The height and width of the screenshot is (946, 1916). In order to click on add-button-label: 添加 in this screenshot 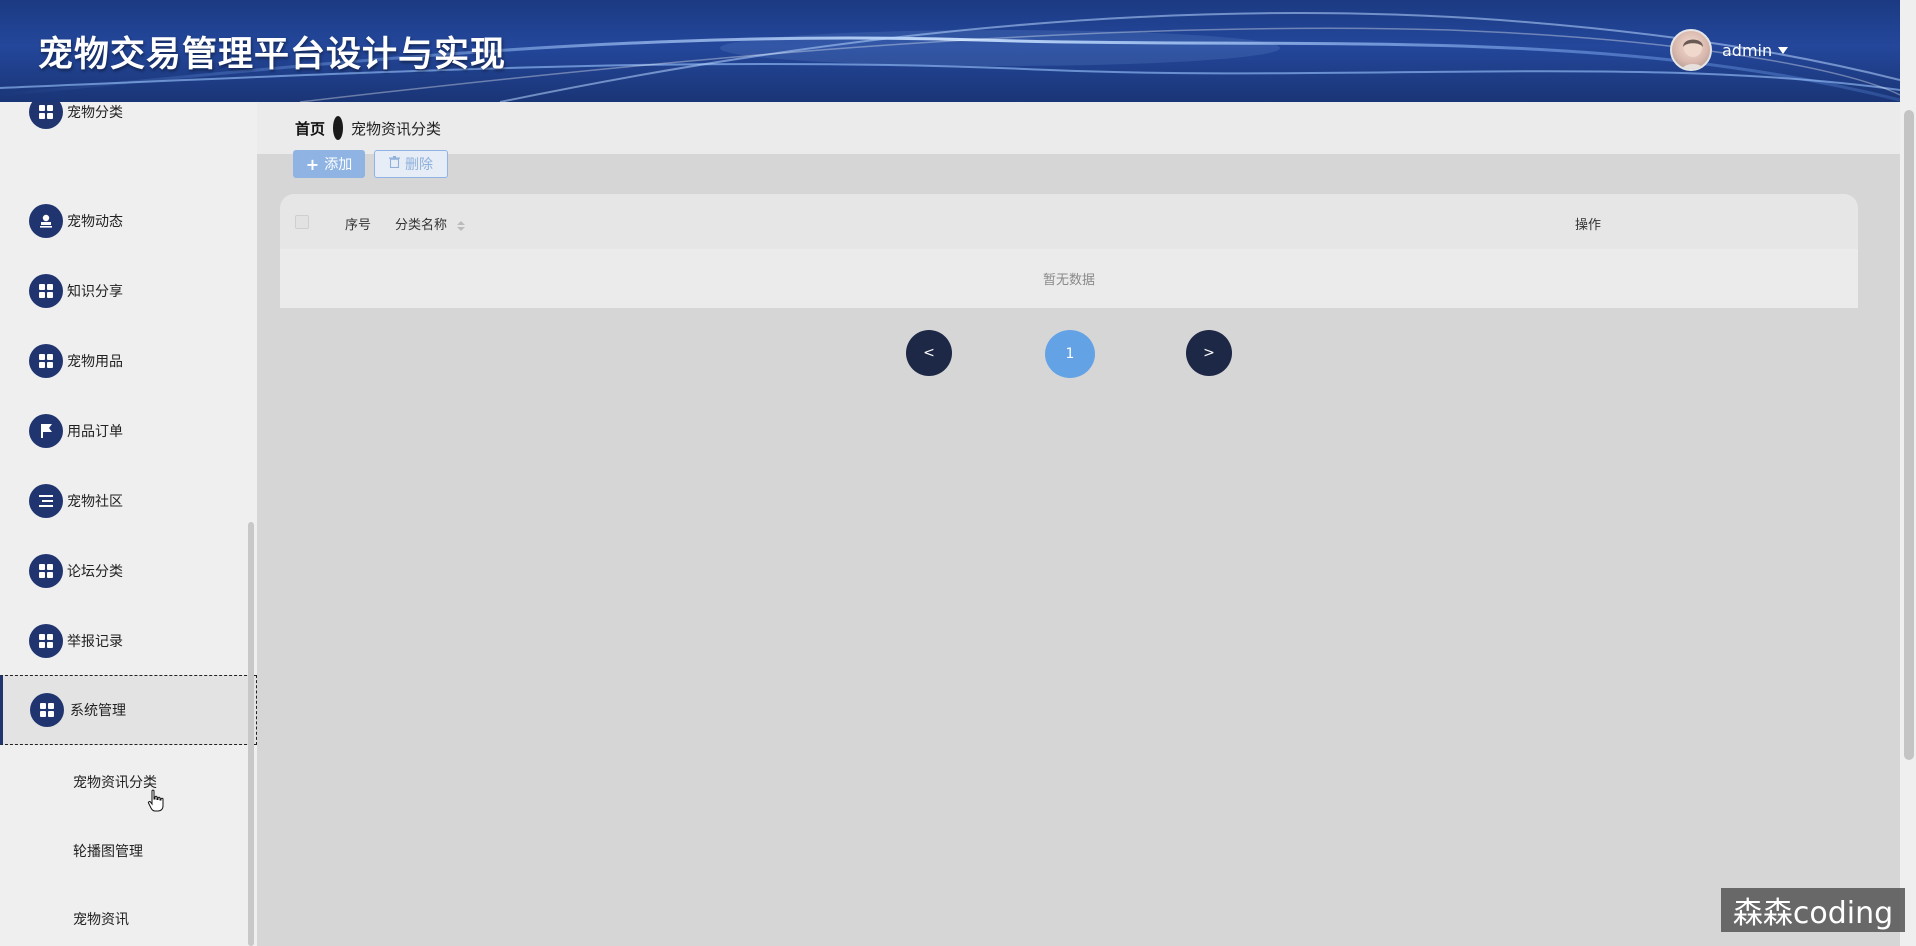, I will do `click(338, 165)`.